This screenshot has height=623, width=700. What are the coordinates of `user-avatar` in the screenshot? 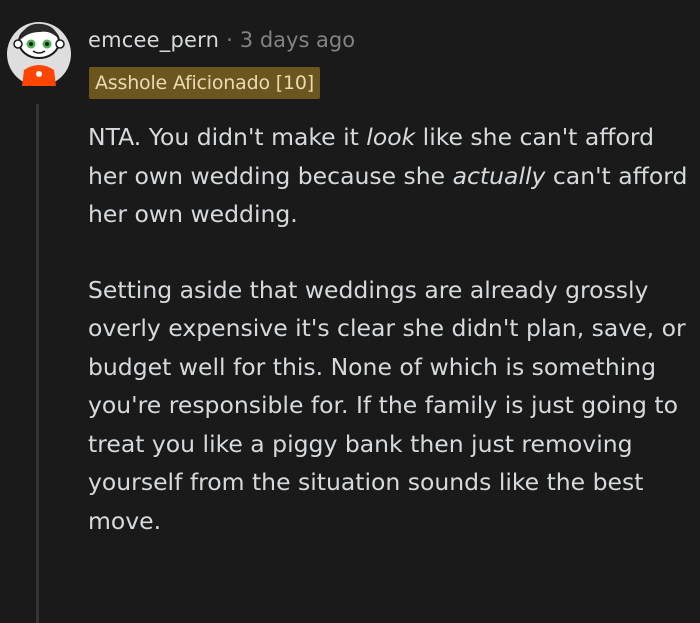 It's located at (39, 49).